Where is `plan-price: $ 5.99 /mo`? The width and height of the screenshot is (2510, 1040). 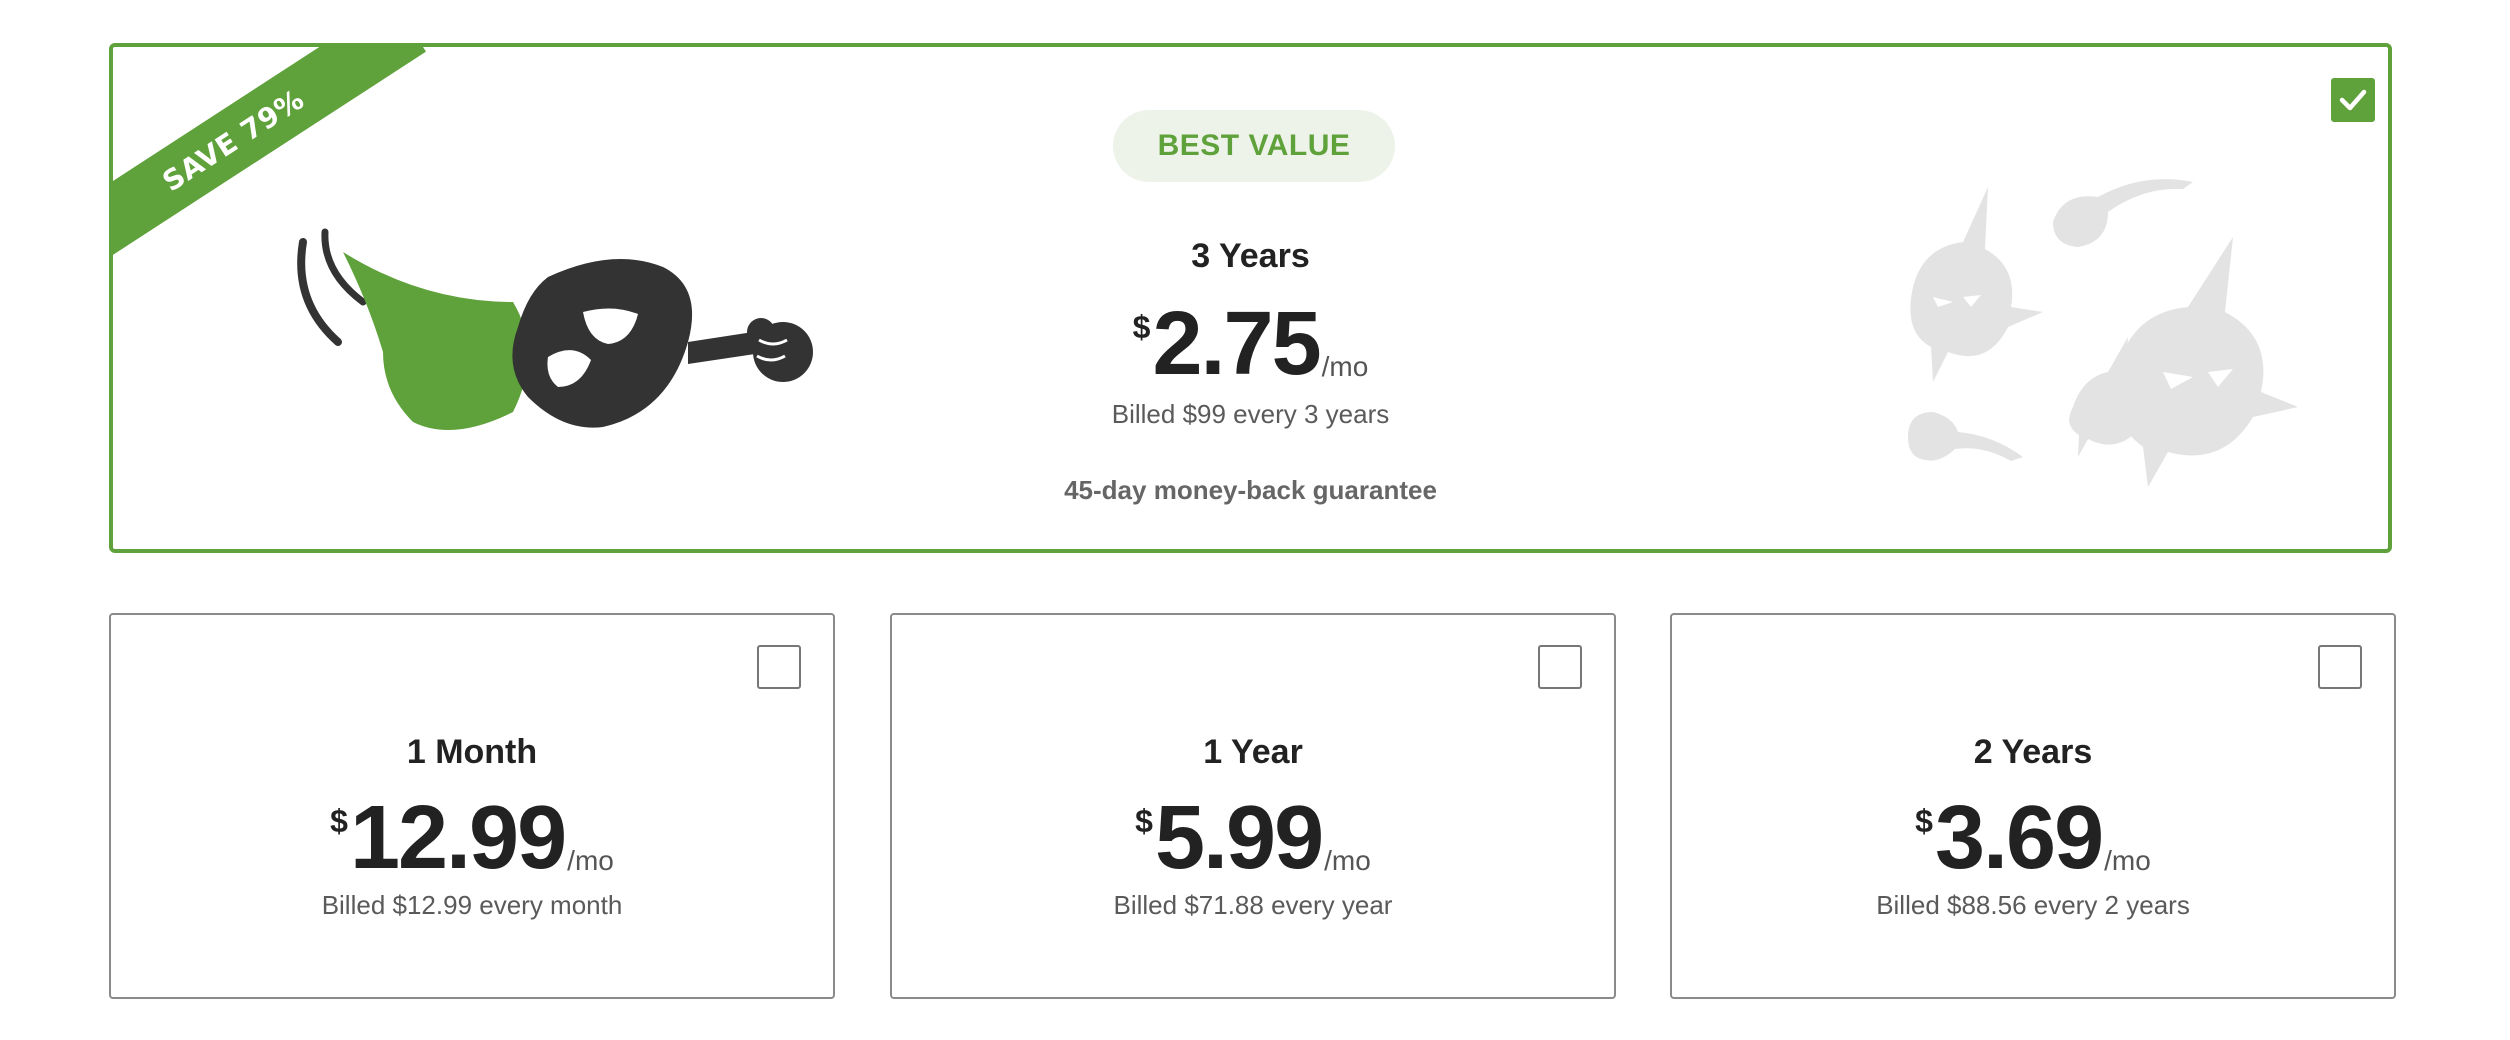
plan-price: $ 5.99 /mo is located at coordinates (1253, 838).